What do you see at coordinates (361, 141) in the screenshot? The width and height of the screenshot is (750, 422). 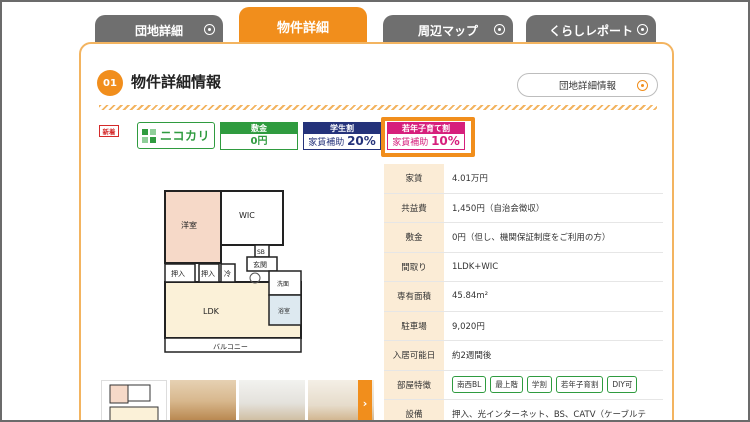 I see `badge-value-percent: 20%` at bounding box center [361, 141].